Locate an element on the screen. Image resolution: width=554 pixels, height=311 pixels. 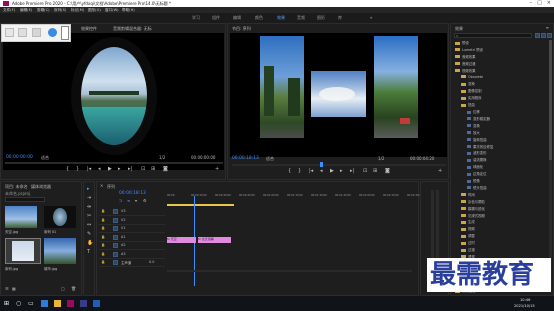
source-resolution-dropdown: 1/2 is located at coordinates (162, 157).